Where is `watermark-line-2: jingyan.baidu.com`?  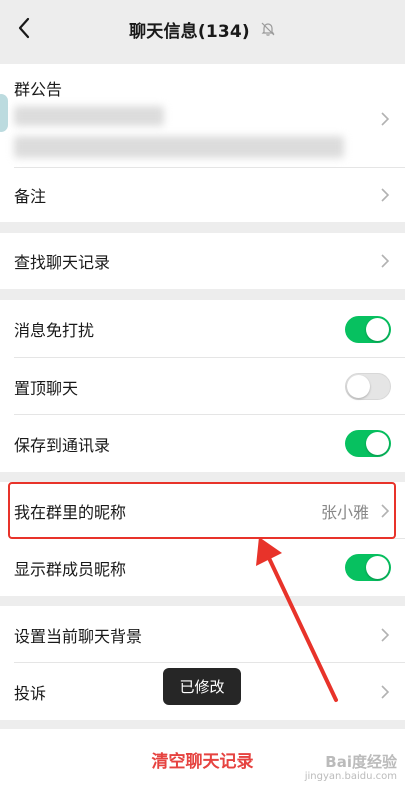 watermark-line-2: jingyan.baidu.com is located at coordinates (350, 776).